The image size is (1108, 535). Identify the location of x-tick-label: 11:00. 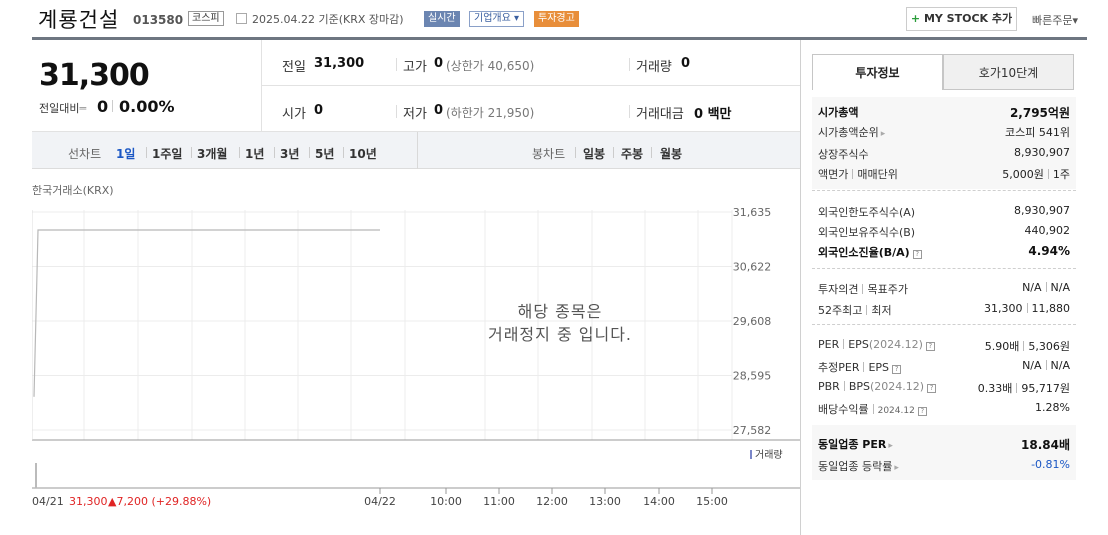
(499, 501).